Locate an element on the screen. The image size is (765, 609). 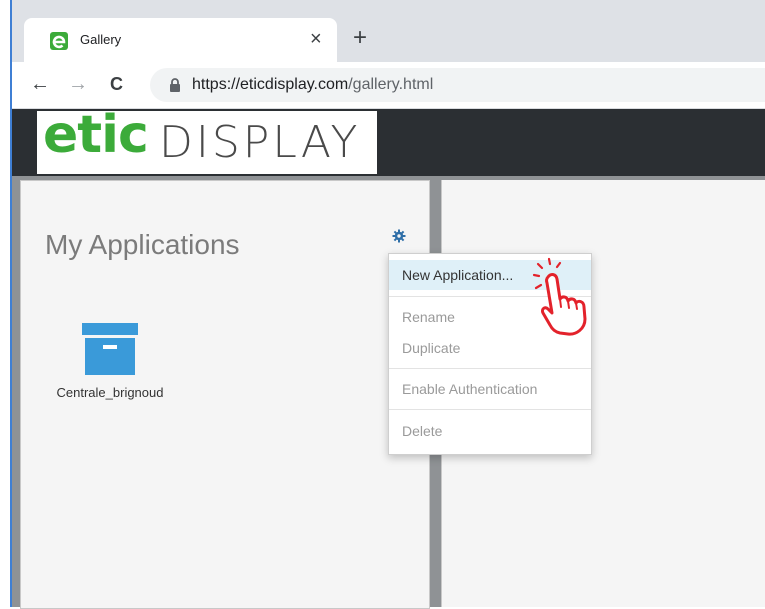
back-icon: ← is located at coordinates (40, 84).